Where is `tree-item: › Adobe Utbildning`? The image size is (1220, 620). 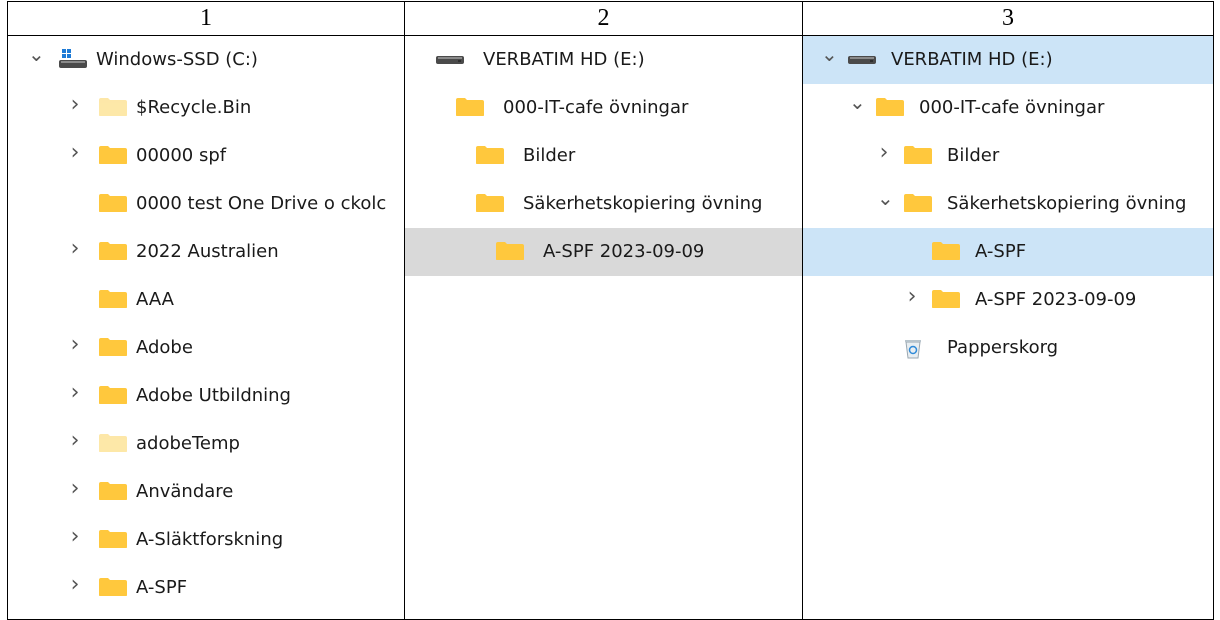
tree-item: › Adobe Utbildning is located at coordinates (206, 396).